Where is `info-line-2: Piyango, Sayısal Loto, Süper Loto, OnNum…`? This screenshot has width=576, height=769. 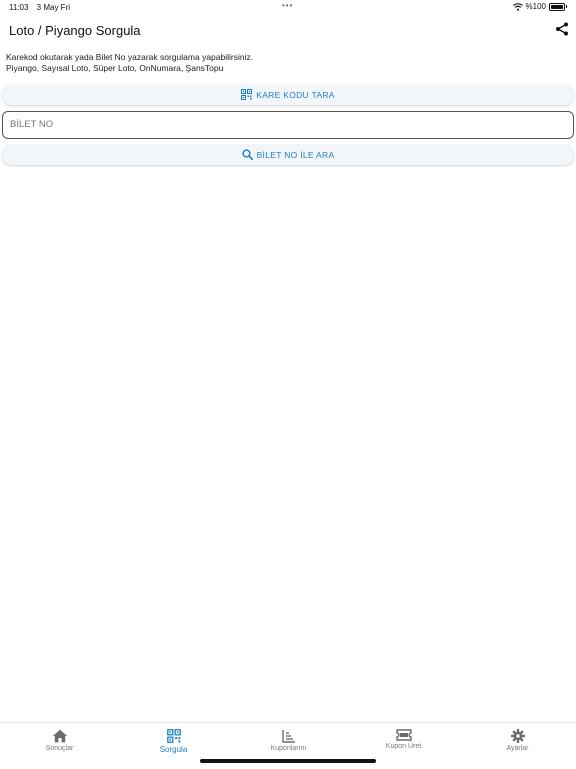
info-line-2: Piyango, Sayısal Loto, Süper Loto, OnNum… is located at coordinates (115, 68).